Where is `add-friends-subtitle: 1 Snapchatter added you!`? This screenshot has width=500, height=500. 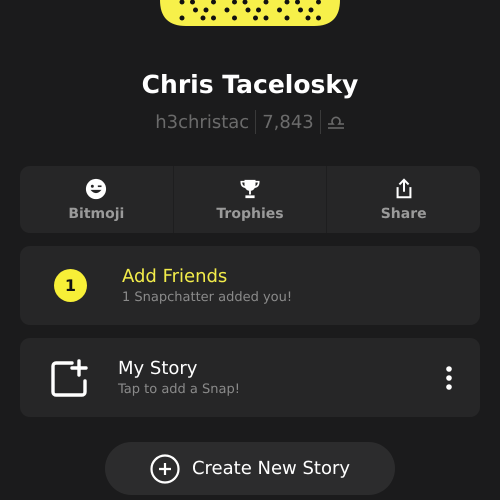
add-friends-subtitle: 1 Snapchatter added you! is located at coordinates (208, 297).